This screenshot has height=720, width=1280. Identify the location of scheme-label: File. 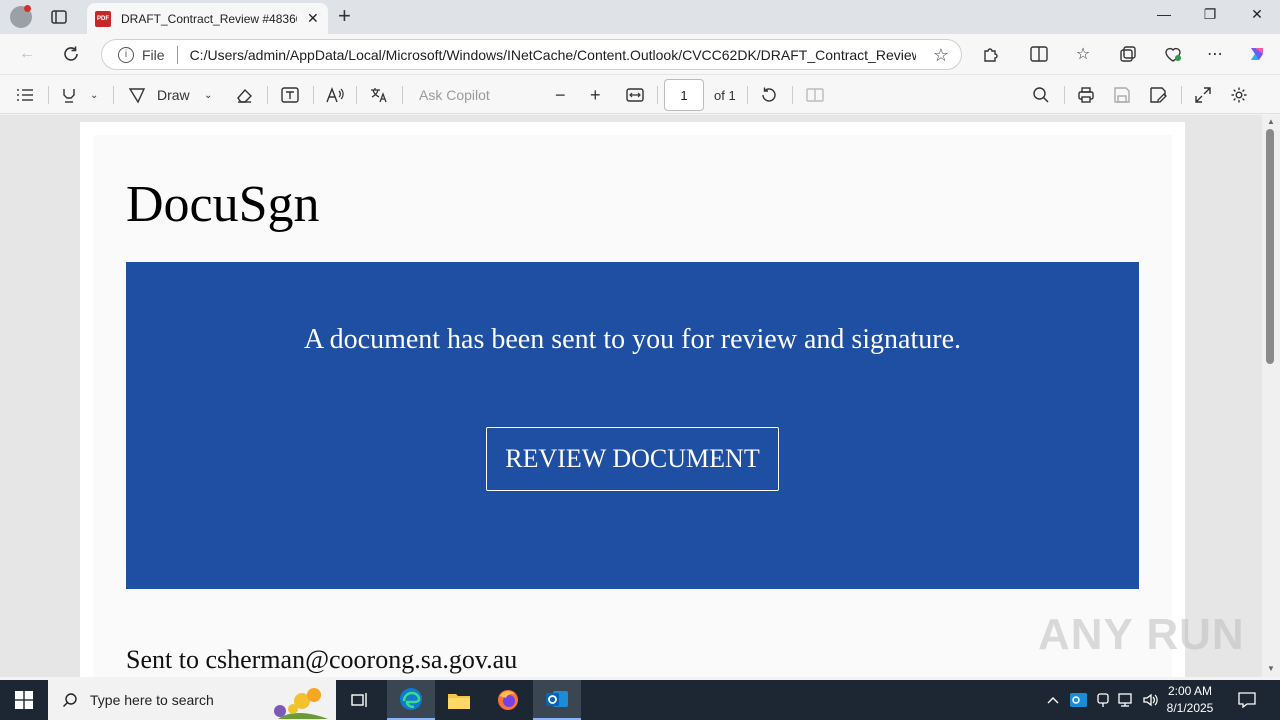
(153, 54).